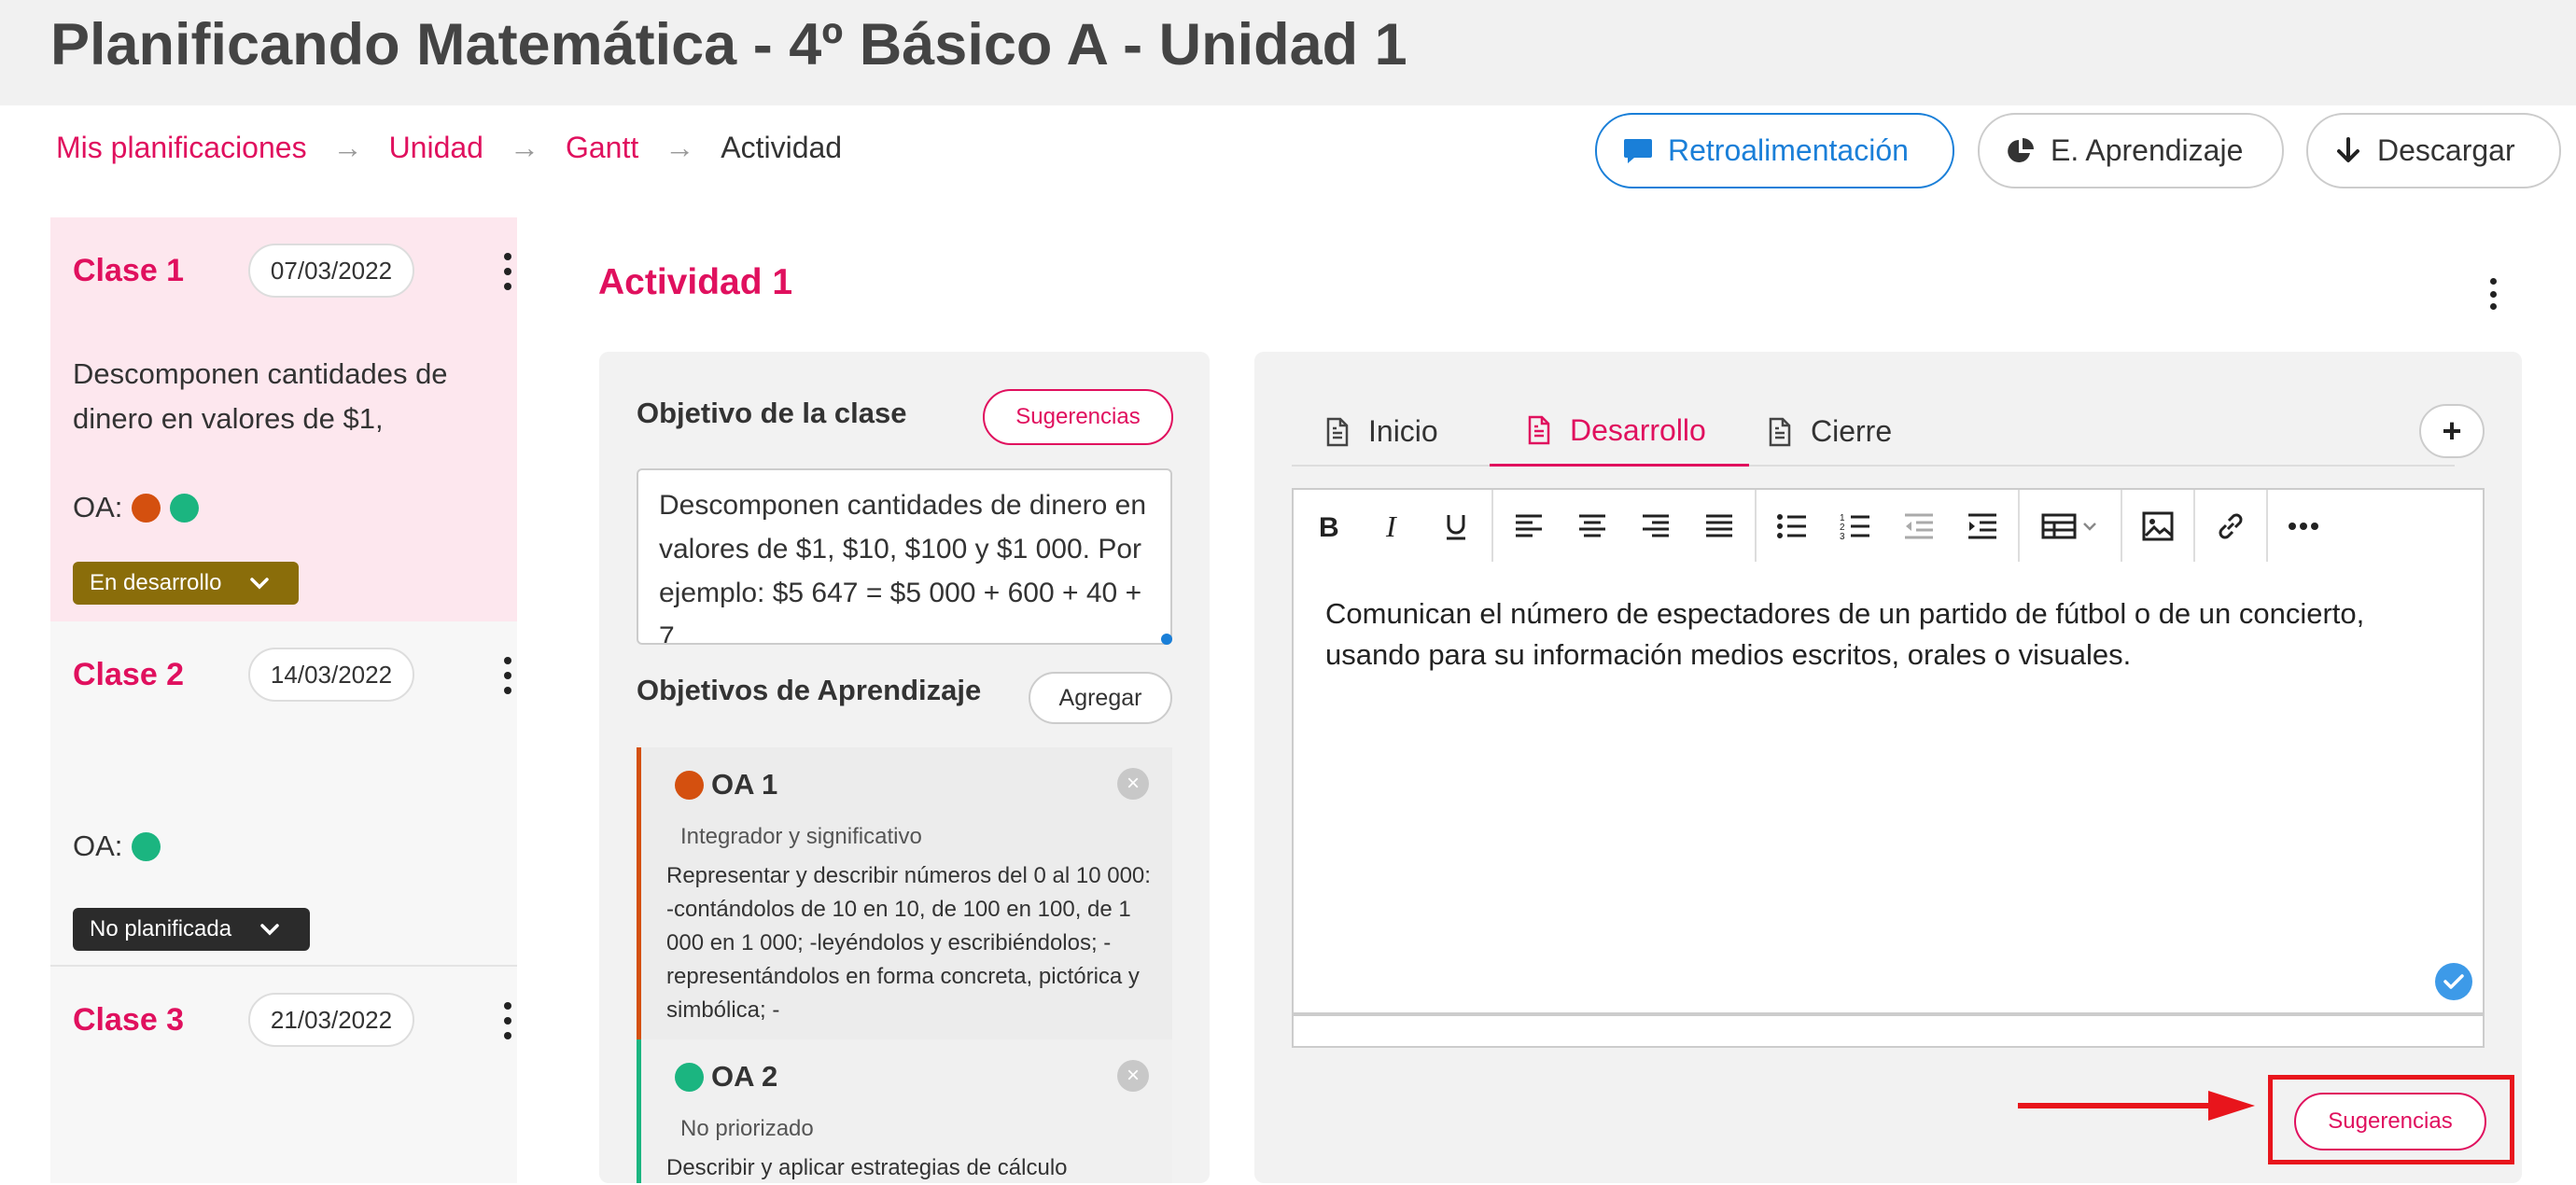  What do you see at coordinates (1842, 536) in the screenshot?
I see `svg-text: 3` at bounding box center [1842, 536].